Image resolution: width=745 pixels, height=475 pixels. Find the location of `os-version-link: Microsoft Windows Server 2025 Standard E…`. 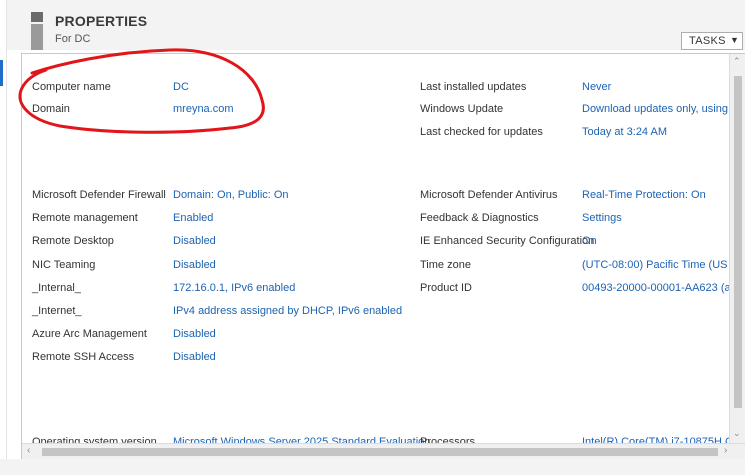

os-version-link: Microsoft Windows Server 2025 Standard E… is located at coordinates (301, 439).